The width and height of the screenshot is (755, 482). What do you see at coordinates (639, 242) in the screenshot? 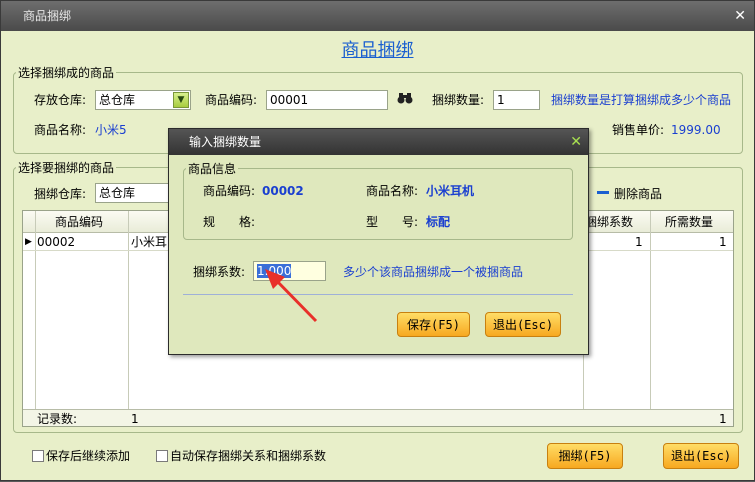
I see `row-coef: 1` at bounding box center [639, 242].